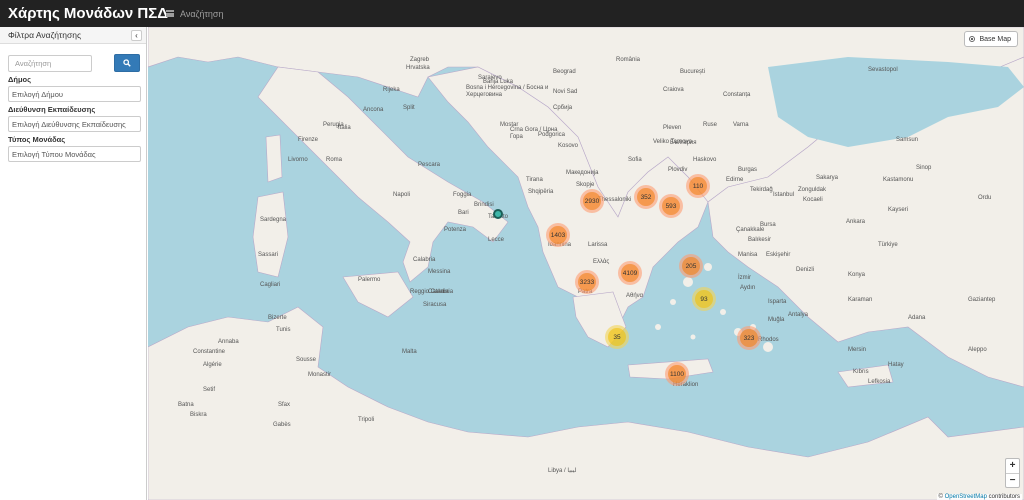 Image resolution: width=1024 pixels, height=500 pixels. I want to click on map-city-label: Gabès, so click(282, 425).